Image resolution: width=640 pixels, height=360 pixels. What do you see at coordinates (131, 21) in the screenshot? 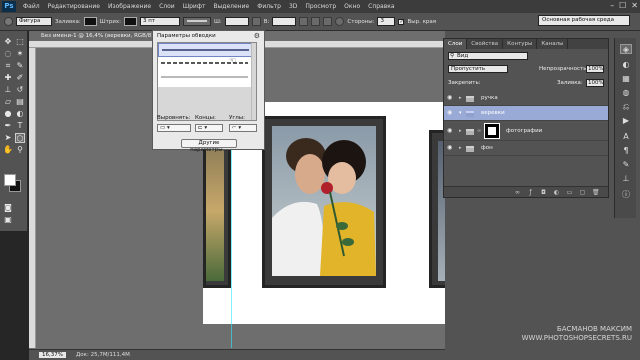
I see `stroke-swatch` at bounding box center [131, 21].